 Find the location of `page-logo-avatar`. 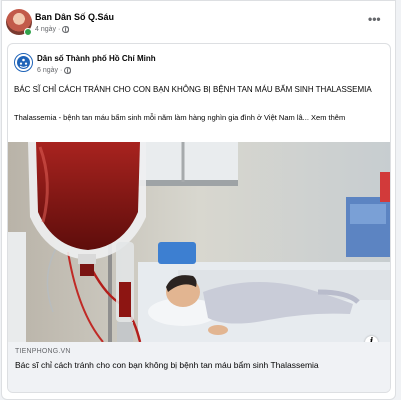

page-logo-avatar is located at coordinates (23, 62).